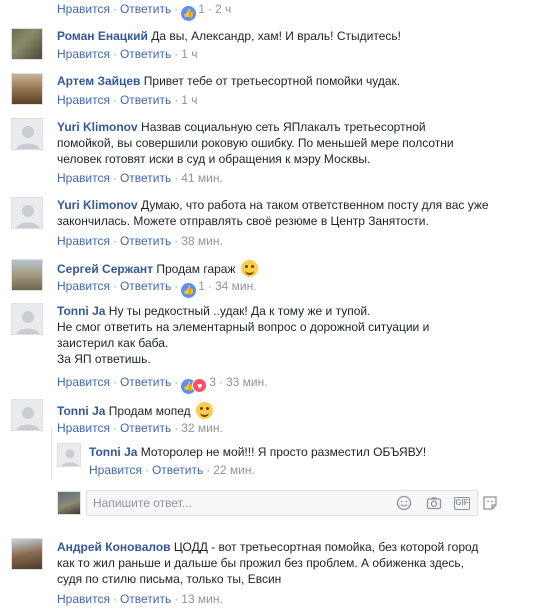 Image resolution: width=546 pixels, height=609 pixels. I want to click on sticker-icon, so click(489, 503).